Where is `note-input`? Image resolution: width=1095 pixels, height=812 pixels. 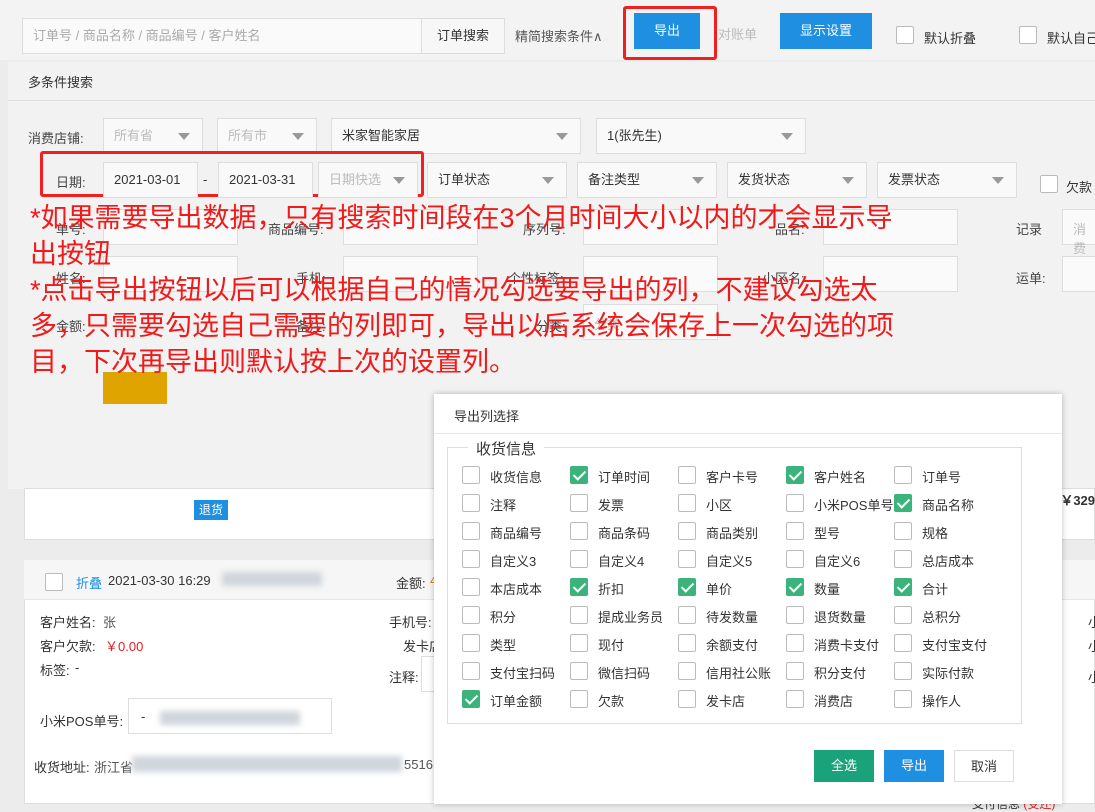 note-input is located at coordinates (428, 674).